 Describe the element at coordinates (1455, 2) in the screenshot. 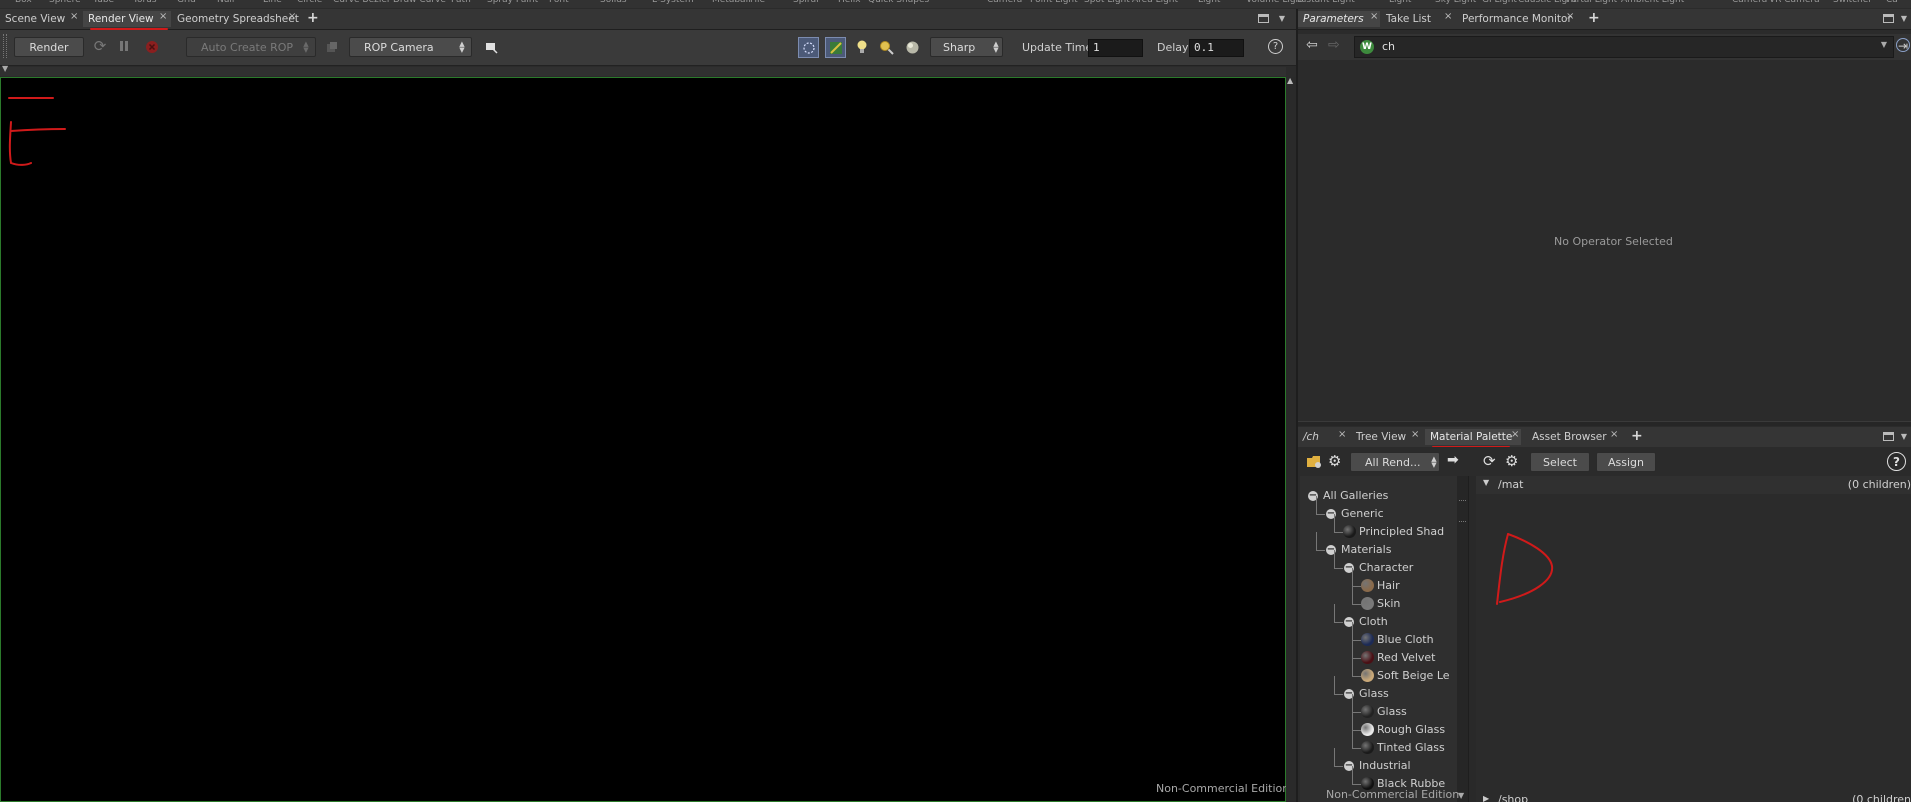

I see `shelf-tool-28: Sky Light` at that location.